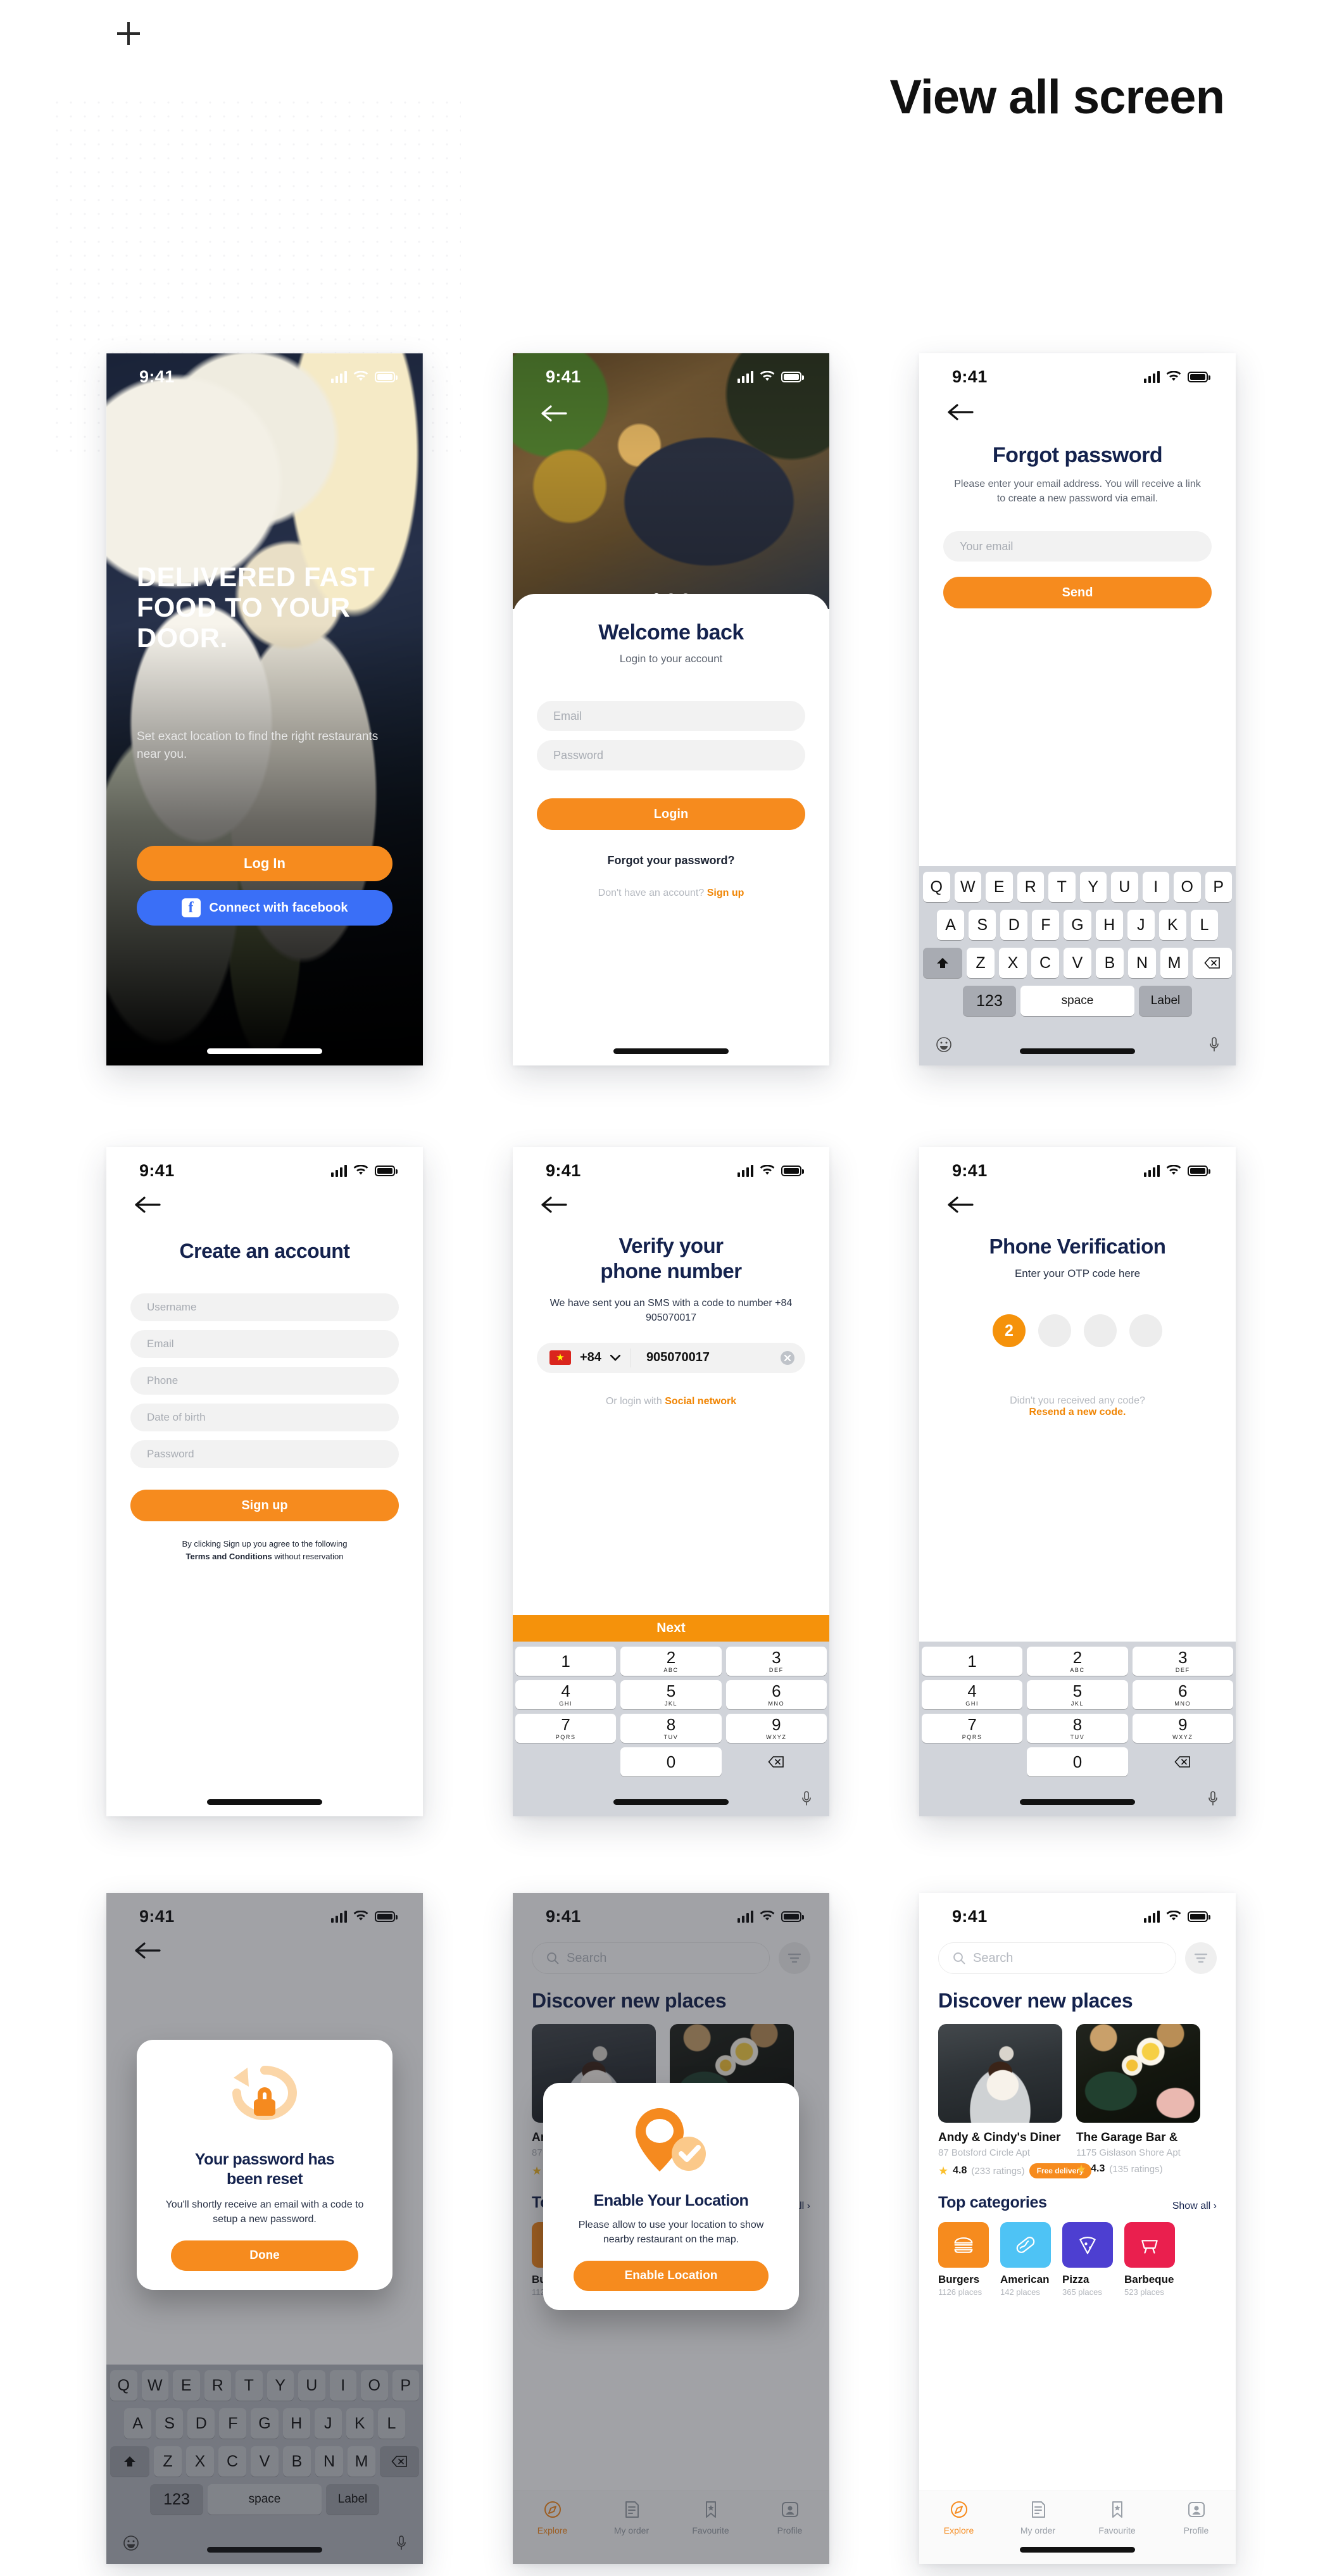 This screenshot has width=1337, height=2576. Describe the element at coordinates (1045, 963) in the screenshot. I see `key-c: C` at that location.